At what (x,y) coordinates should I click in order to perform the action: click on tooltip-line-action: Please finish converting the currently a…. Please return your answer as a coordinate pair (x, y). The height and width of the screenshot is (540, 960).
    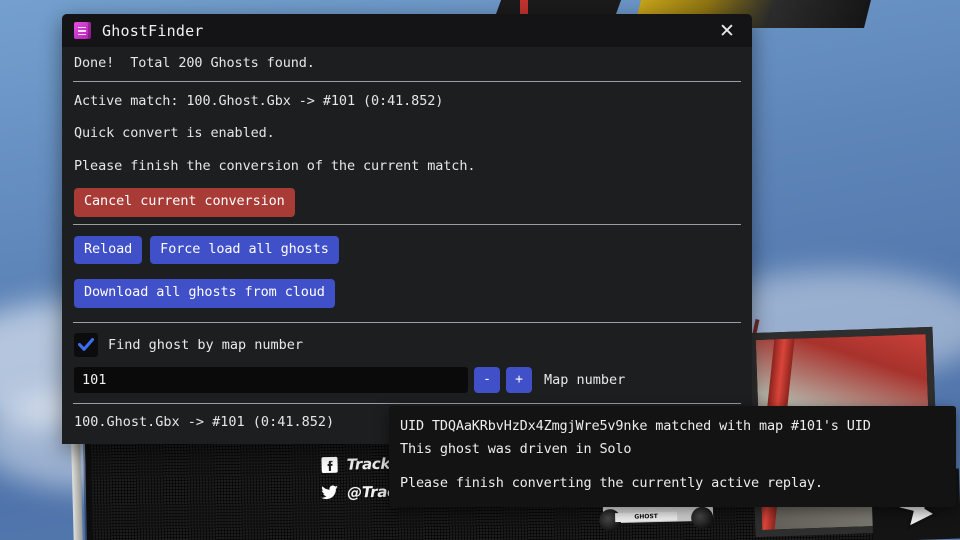
    Looking at the image, I should click on (611, 483).